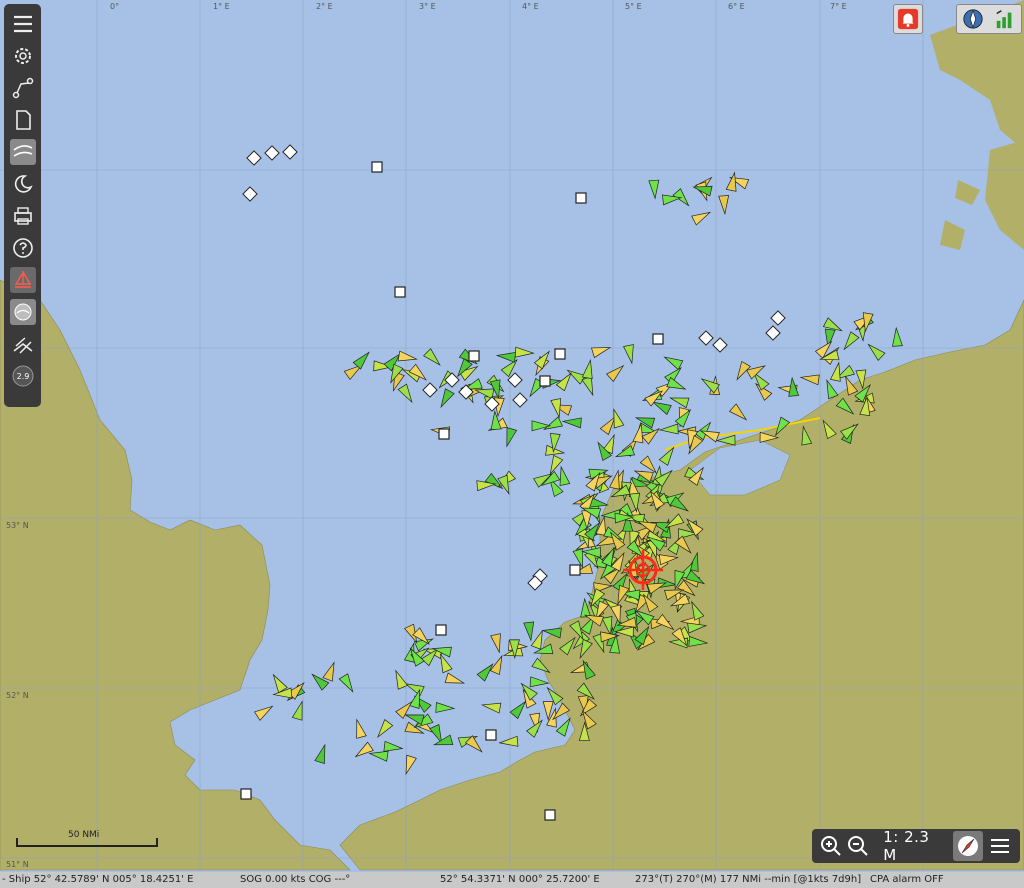 Image resolution: width=1024 pixels, height=888 pixels. I want to click on cpa-alarm-status: CPA alarm OFF, so click(907, 879).